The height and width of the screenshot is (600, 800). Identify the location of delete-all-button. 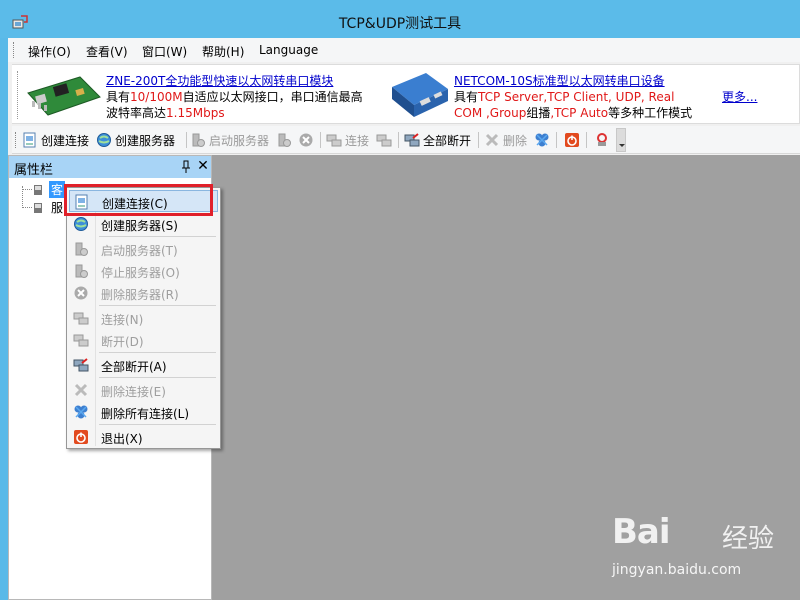
(542, 140).